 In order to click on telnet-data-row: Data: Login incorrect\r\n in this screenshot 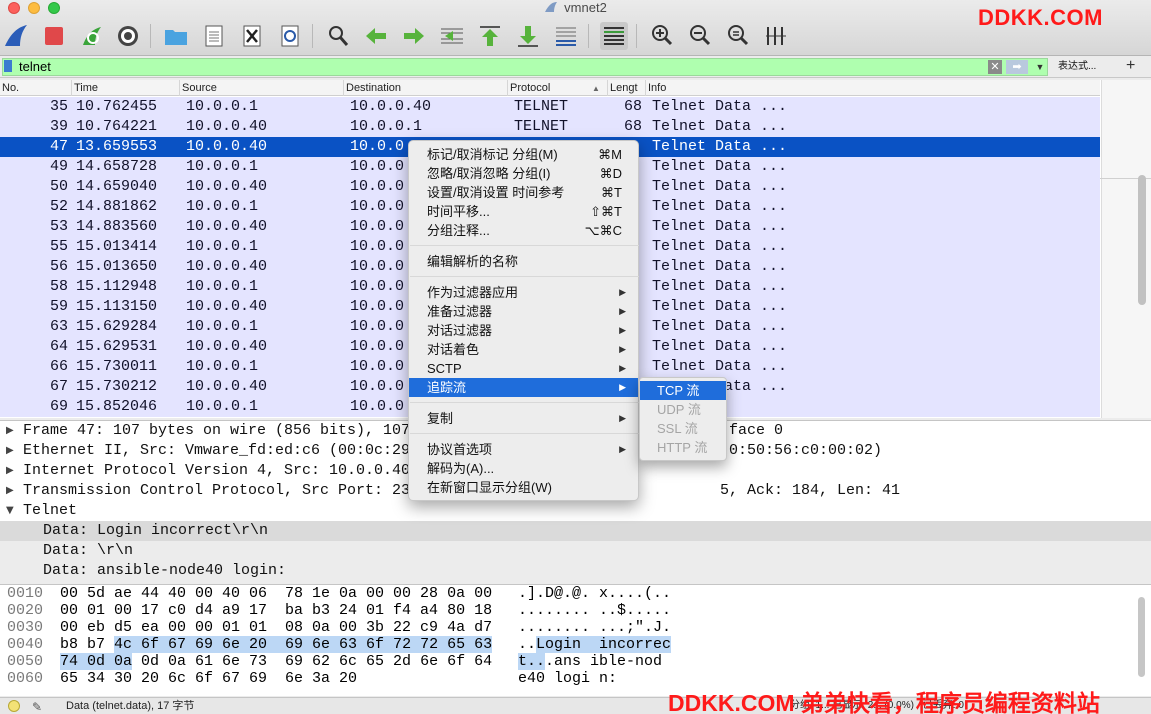, I will do `click(575, 531)`.